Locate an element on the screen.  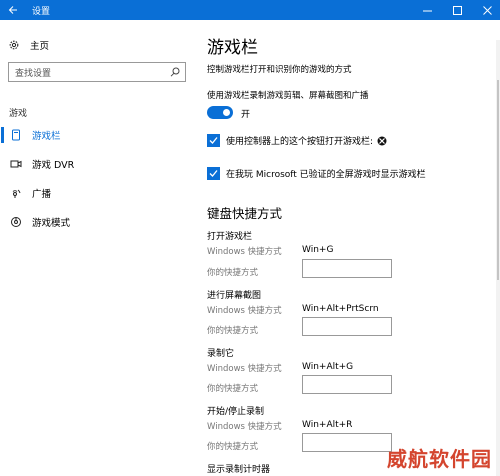
maximize-button is located at coordinates (457, 10).